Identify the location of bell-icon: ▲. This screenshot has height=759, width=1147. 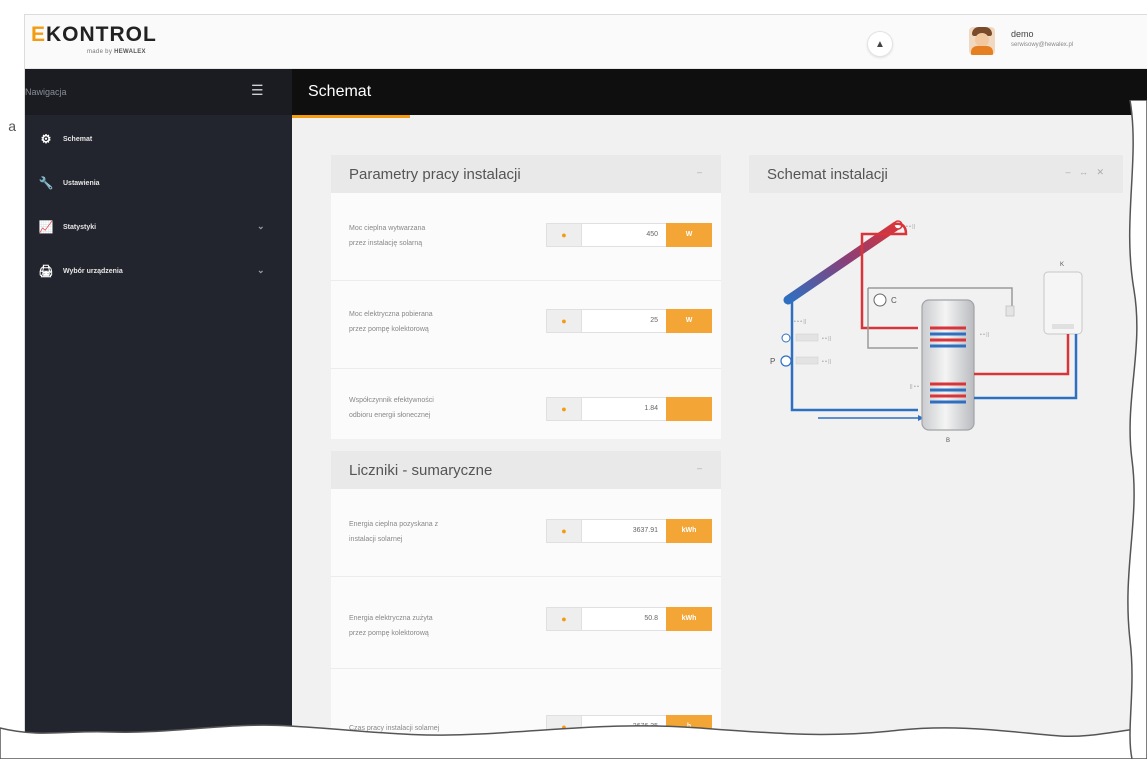
(880, 44).